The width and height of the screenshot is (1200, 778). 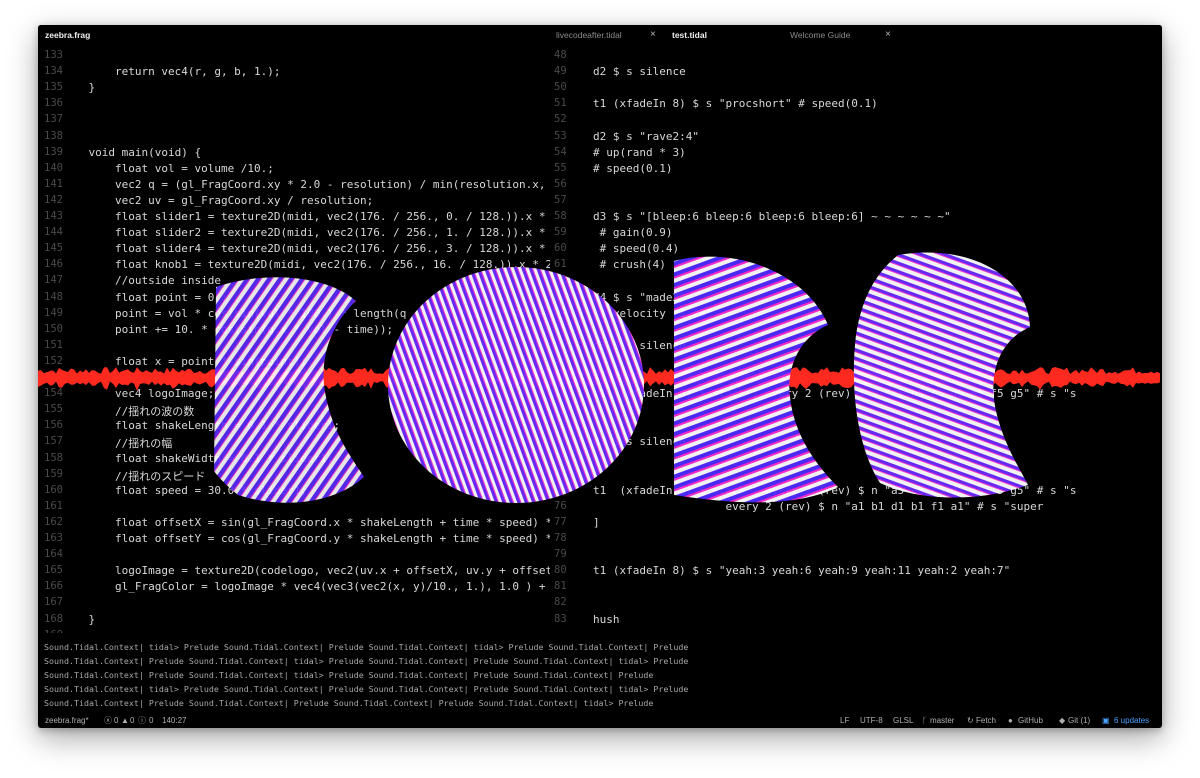 What do you see at coordinates (125, 720) in the screenshot?
I see `warning-icon: ▲` at bounding box center [125, 720].